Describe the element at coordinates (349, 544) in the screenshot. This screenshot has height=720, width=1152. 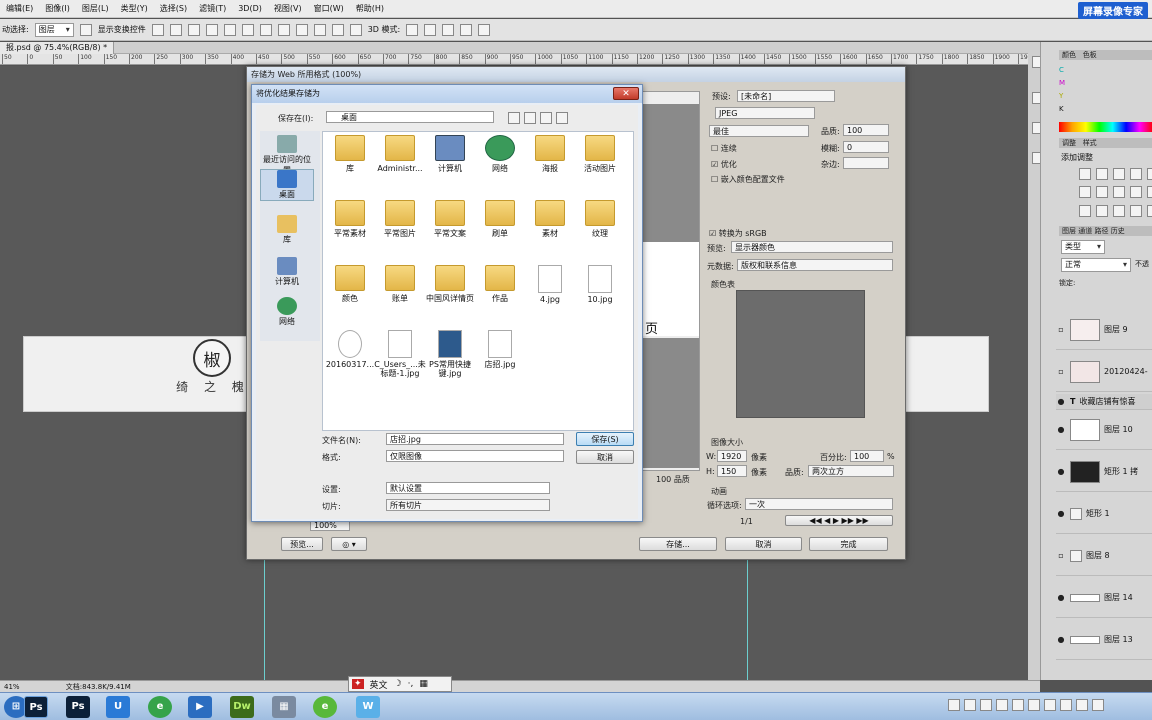
I see `browser-preview-dropdown: ◎ ▾` at that location.